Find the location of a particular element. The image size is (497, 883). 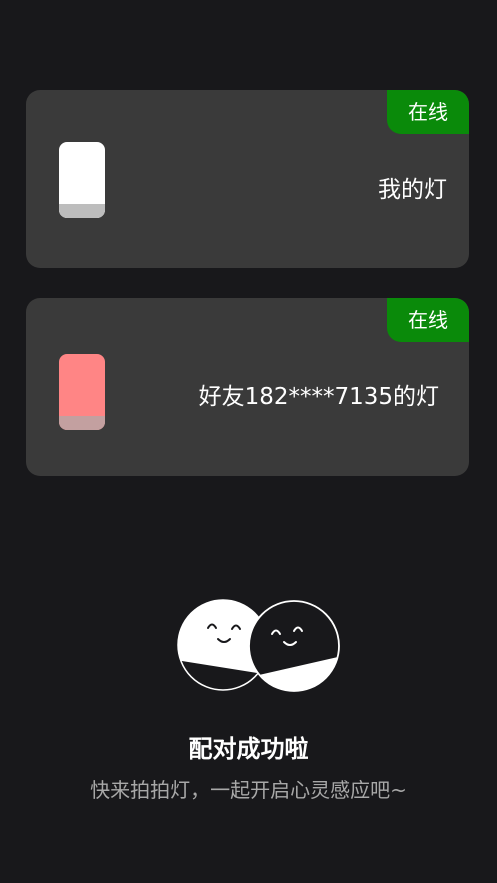

paired-faces-icon is located at coordinates (258, 645).